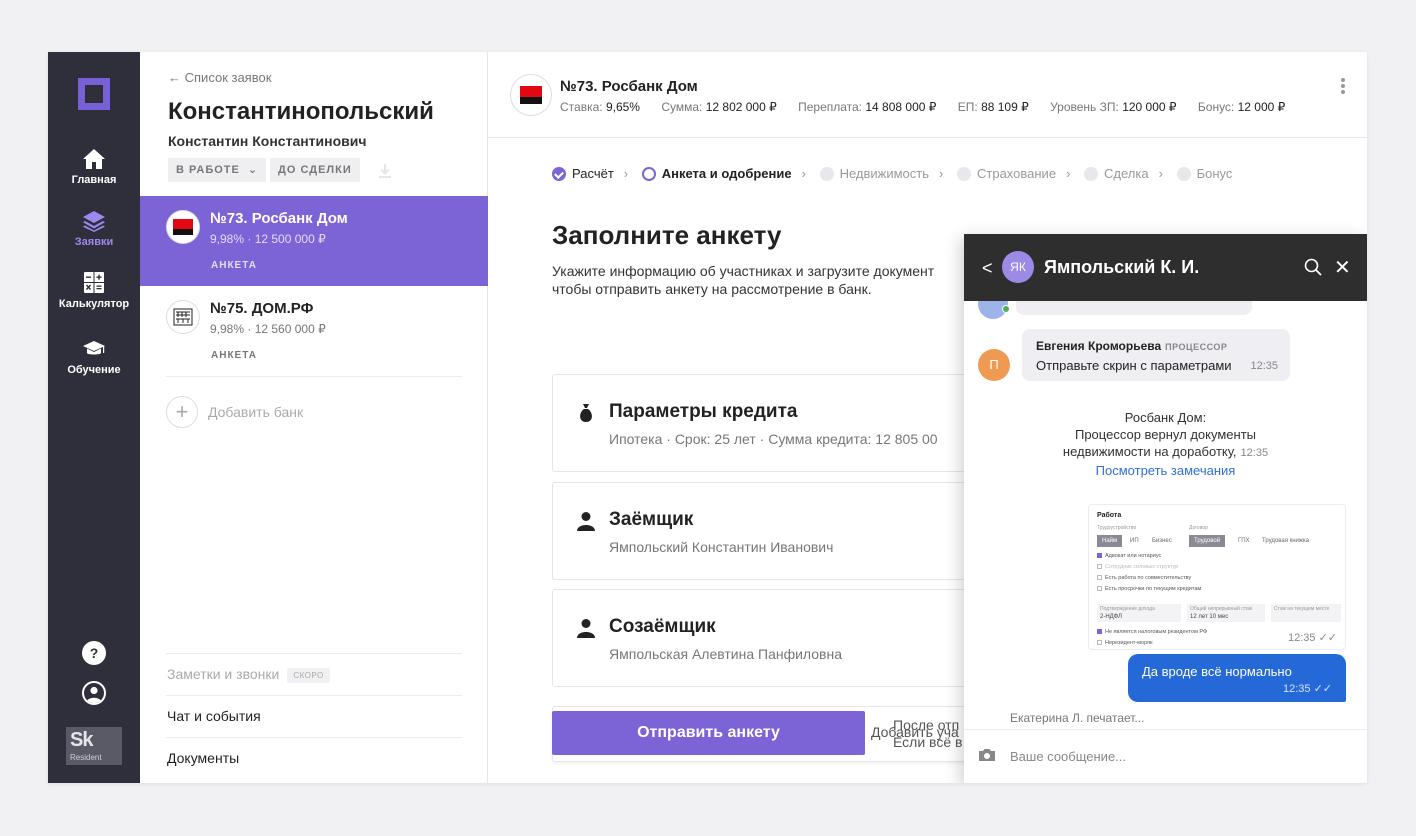 The height and width of the screenshot is (836, 1416). I want to click on bank-item-domrf: №75. ДОМ.РФ 9,98% · 12 560 000 ₽ АНКЕТА, so click(314, 331).